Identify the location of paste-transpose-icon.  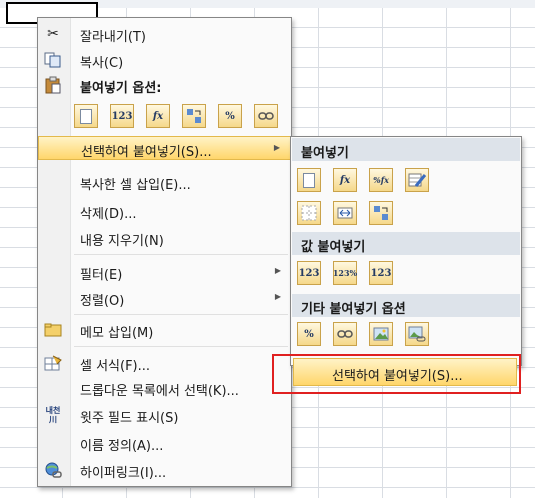
(194, 116).